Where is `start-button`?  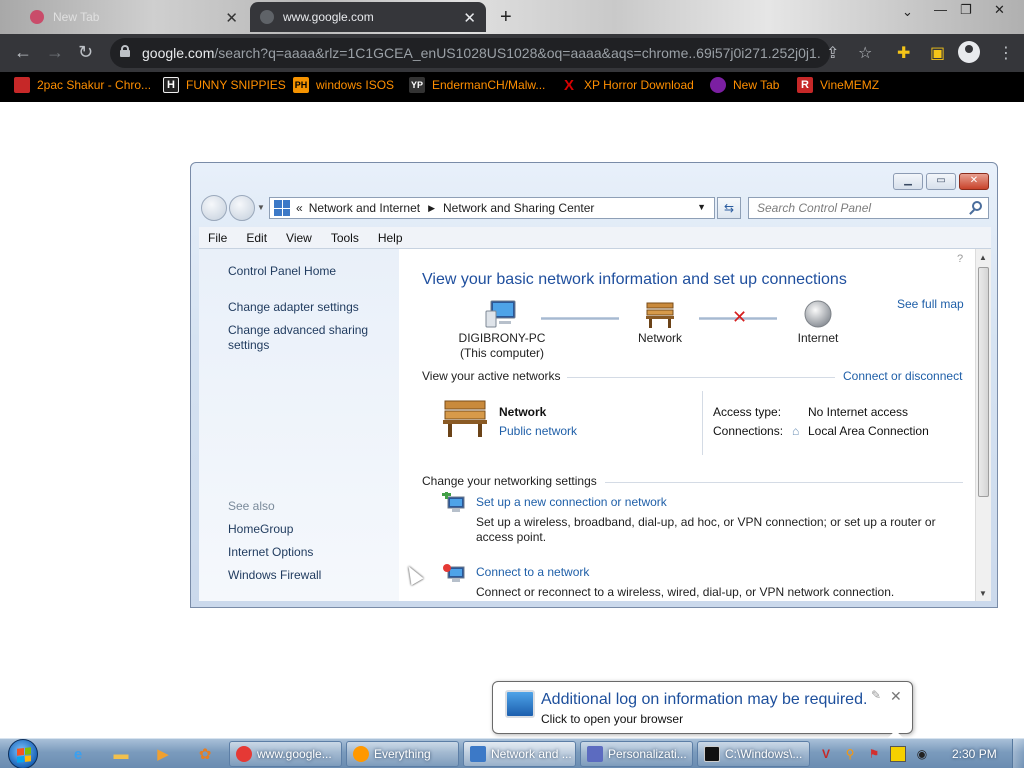 start-button is located at coordinates (23, 753).